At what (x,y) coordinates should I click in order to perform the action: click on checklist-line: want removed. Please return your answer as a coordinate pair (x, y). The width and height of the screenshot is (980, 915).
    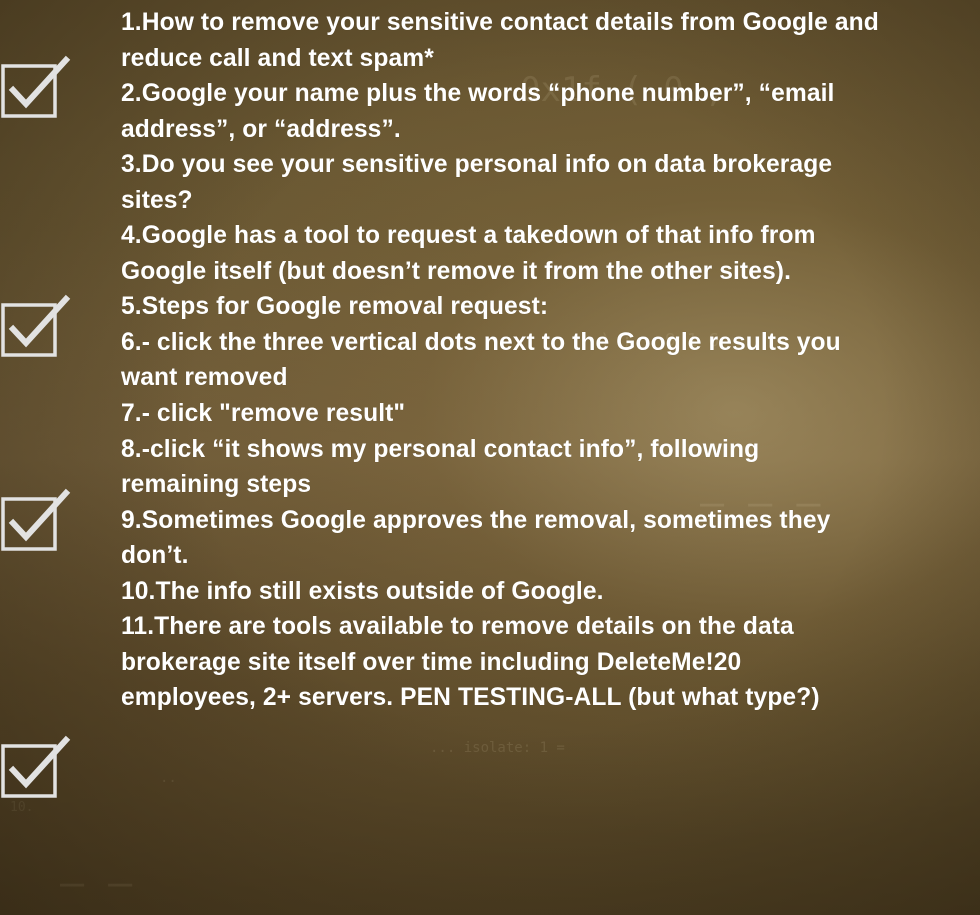
    Looking at the image, I should click on (204, 378).